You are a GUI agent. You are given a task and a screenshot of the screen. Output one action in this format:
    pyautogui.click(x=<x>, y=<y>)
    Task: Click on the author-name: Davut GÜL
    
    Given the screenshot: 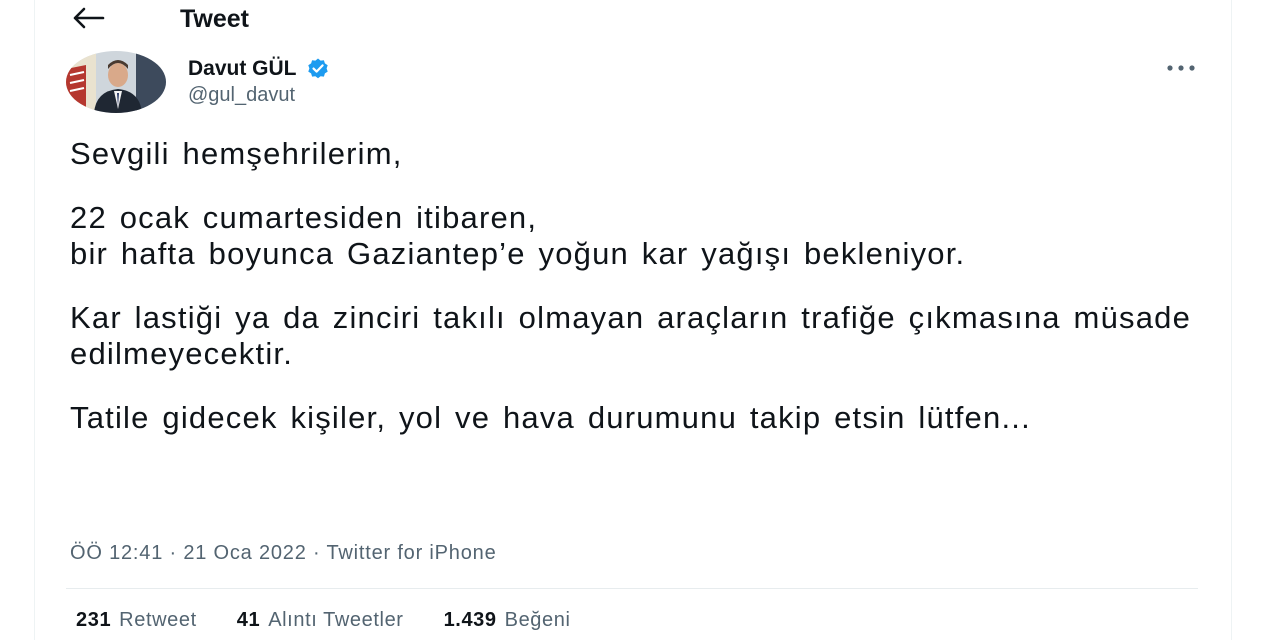 What is the action you would take?
    pyautogui.click(x=260, y=69)
    